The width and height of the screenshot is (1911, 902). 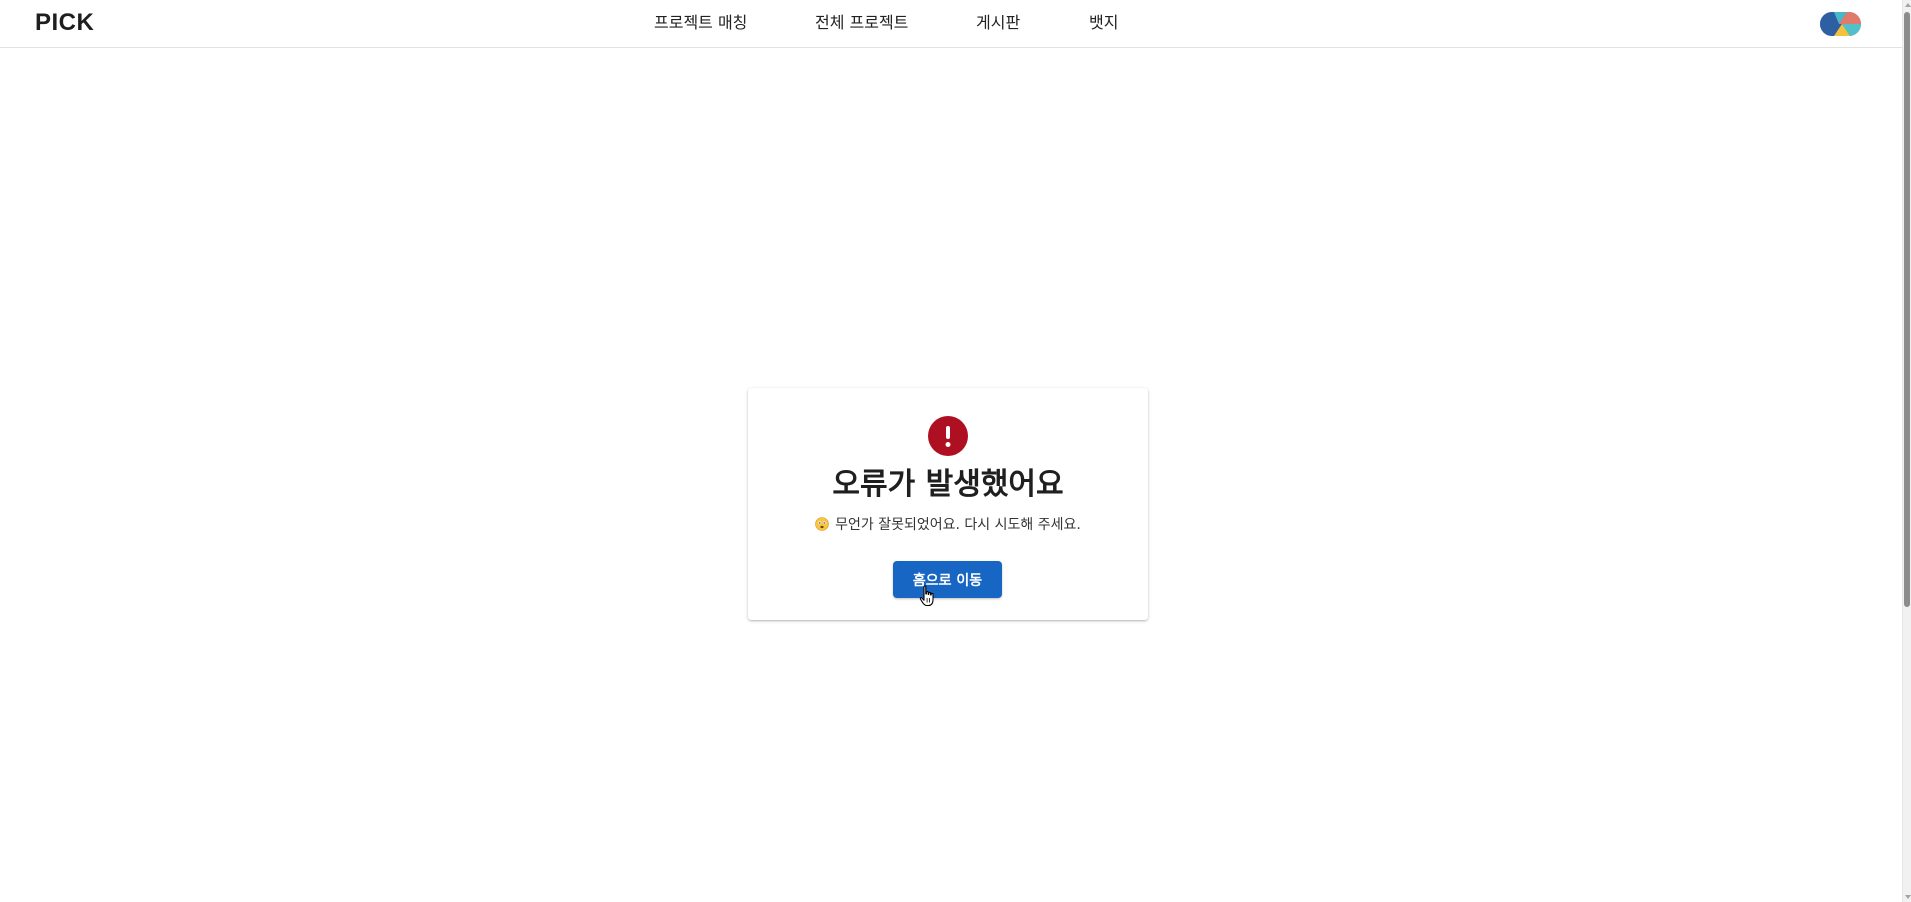 What do you see at coordinates (1103, 23) in the screenshot?
I see `nav-item-badge: 뱃지` at bounding box center [1103, 23].